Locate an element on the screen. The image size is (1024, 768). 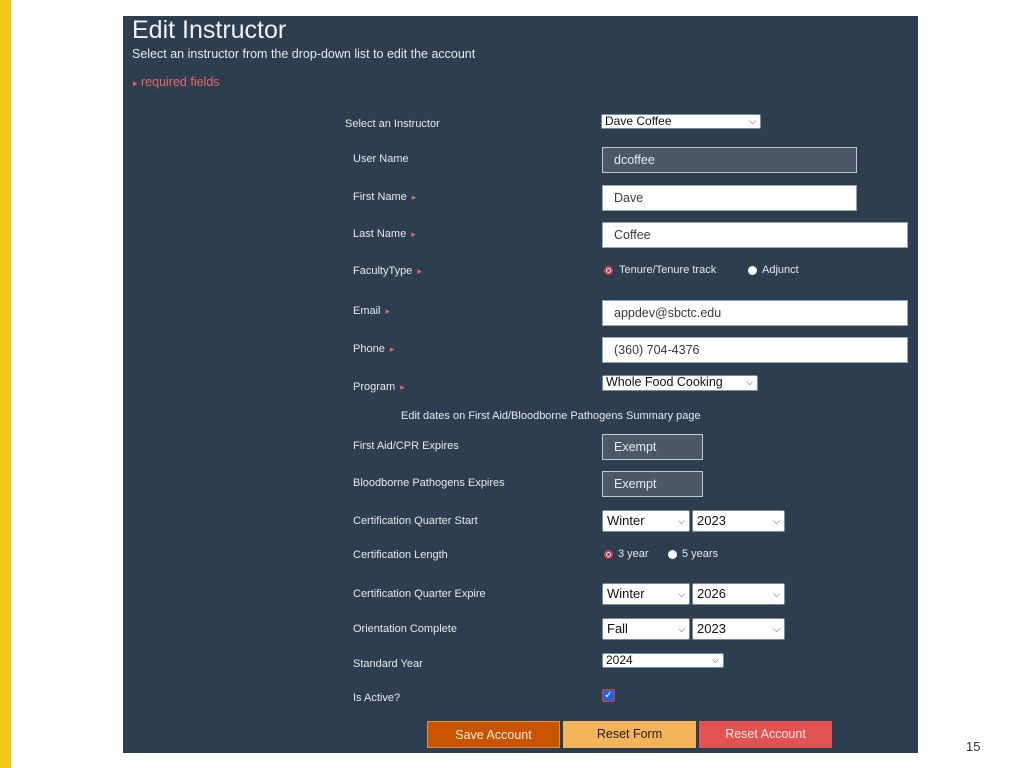
cert-start-quarter-select: Winter ⌵ is located at coordinates (646, 521).